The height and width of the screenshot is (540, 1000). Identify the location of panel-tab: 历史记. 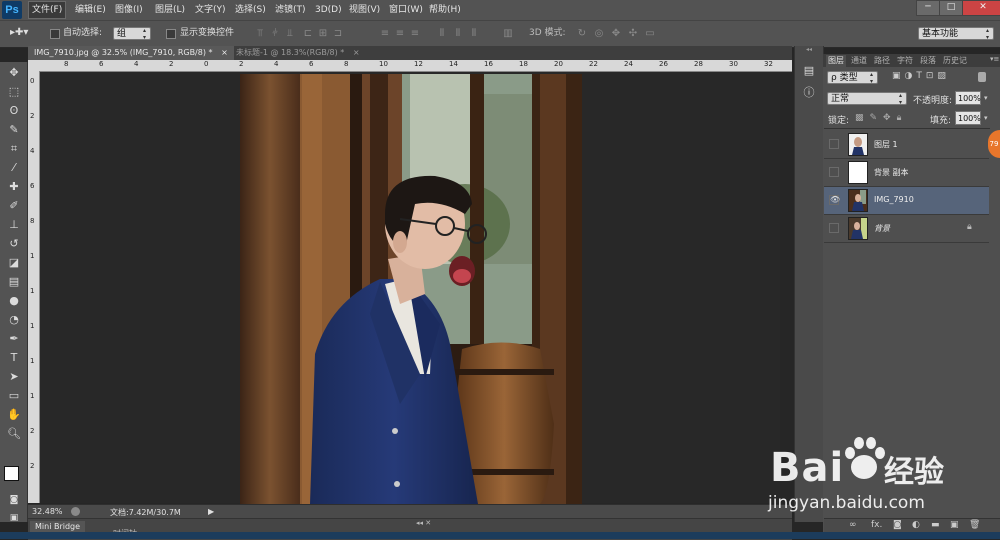
(955, 61).